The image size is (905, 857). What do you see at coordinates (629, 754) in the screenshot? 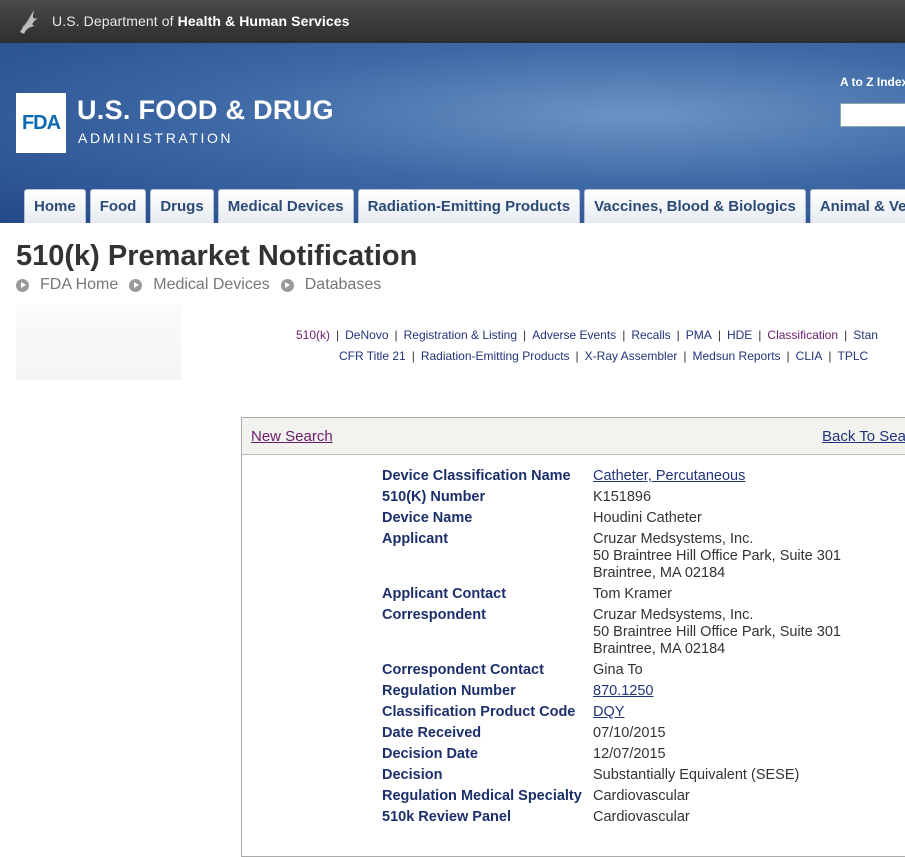
I see `detail-value-line: 12/07/2015` at bounding box center [629, 754].